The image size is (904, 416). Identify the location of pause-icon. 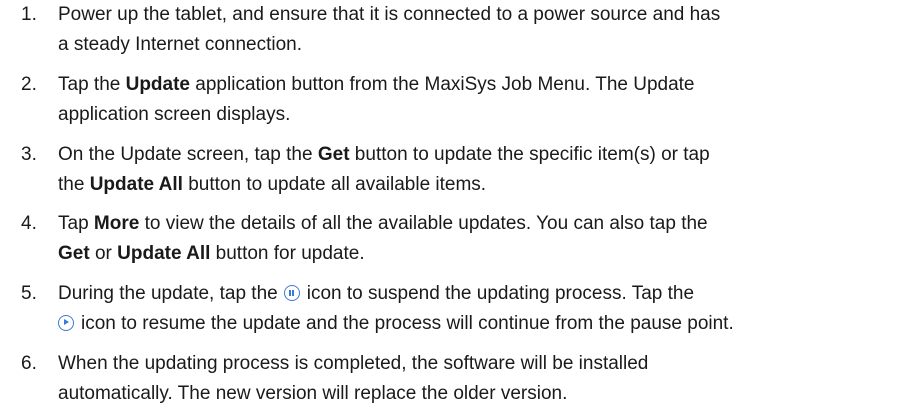
(291, 293).